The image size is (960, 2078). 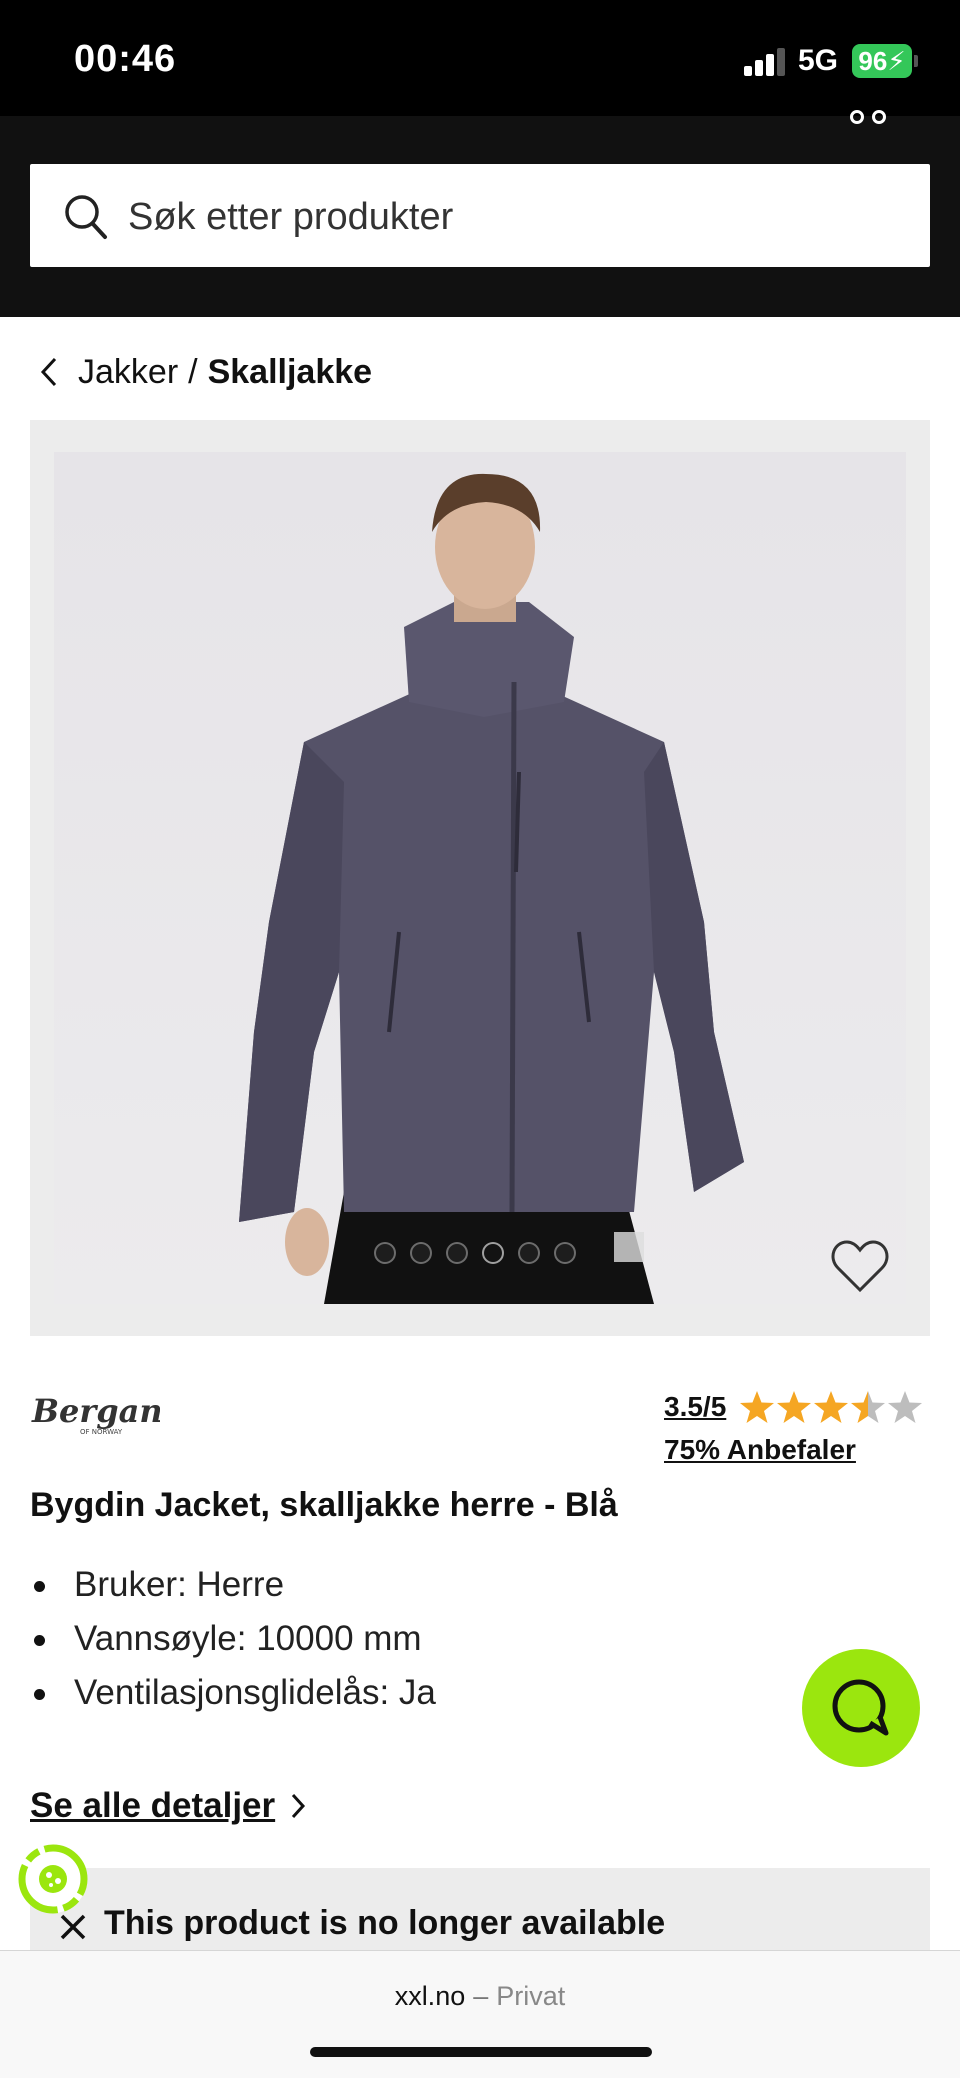 I want to click on battery-tip, so click(x=916, y=61).